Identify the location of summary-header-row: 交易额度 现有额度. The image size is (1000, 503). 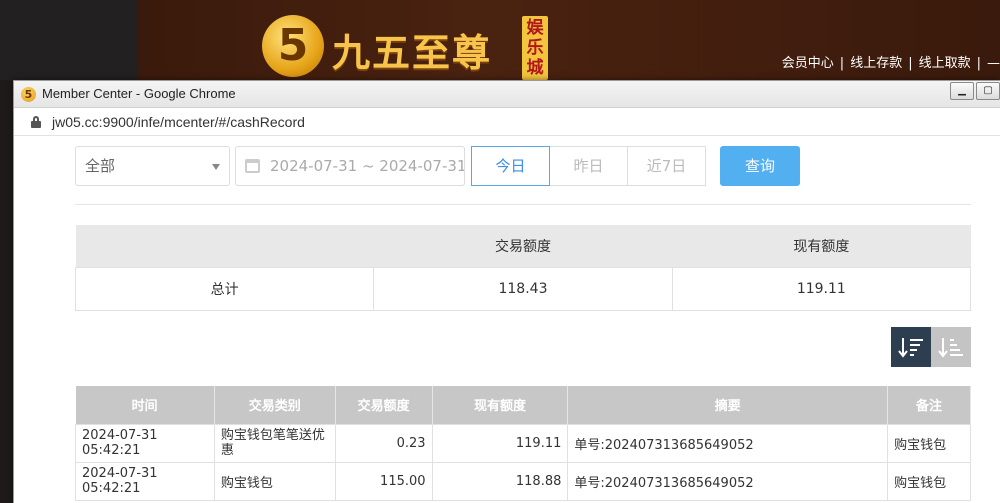
(523, 246).